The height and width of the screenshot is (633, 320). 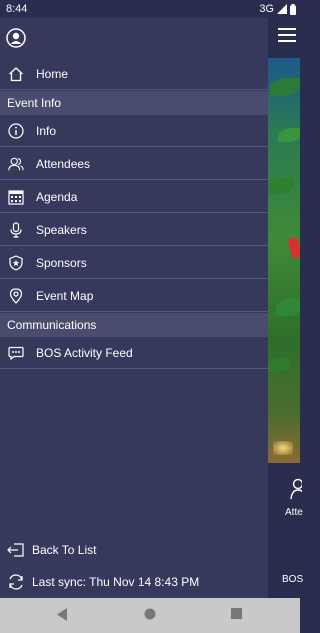 What do you see at coordinates (46, 130) in the screenshot?
I see `menu-item-label: Info` at bounding box center [46, 130].